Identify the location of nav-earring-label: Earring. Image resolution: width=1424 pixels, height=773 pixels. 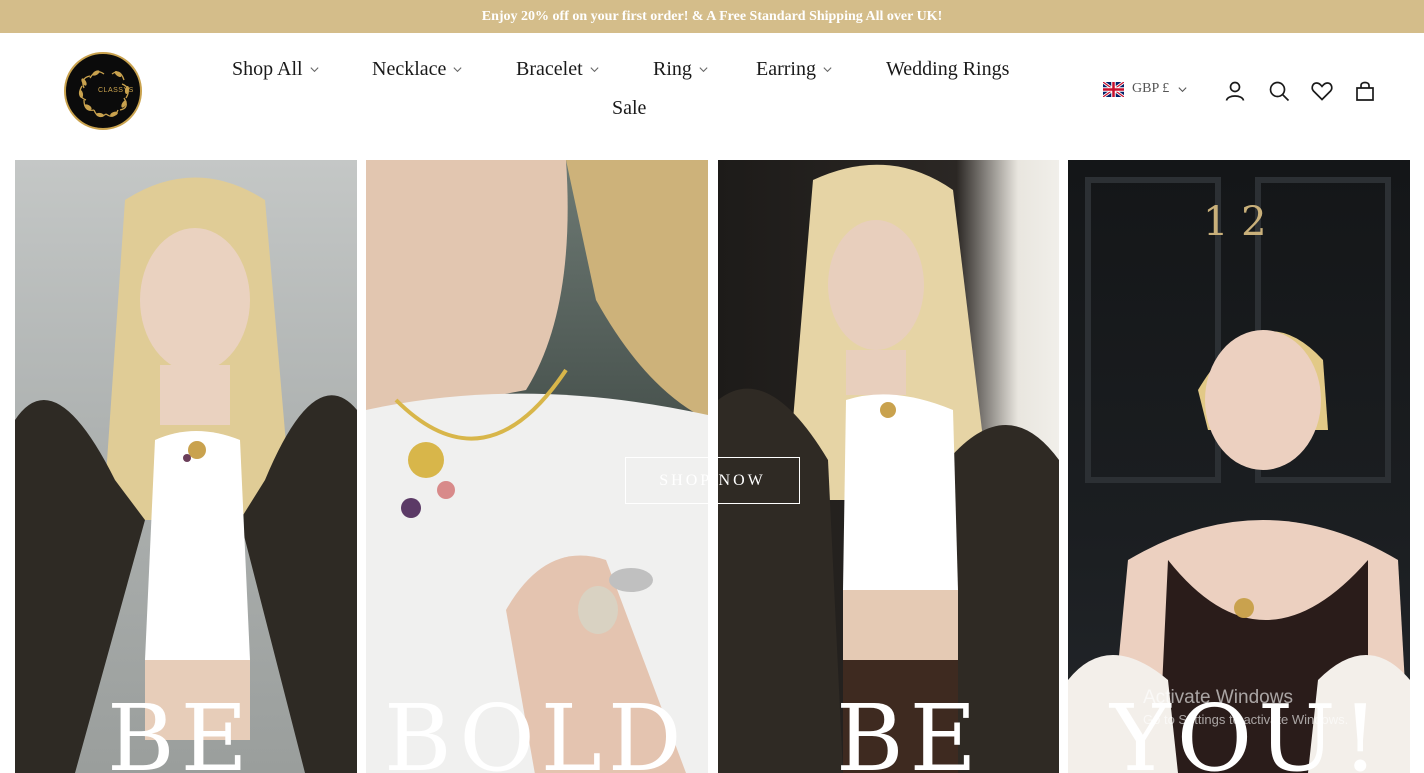
(786, 69).